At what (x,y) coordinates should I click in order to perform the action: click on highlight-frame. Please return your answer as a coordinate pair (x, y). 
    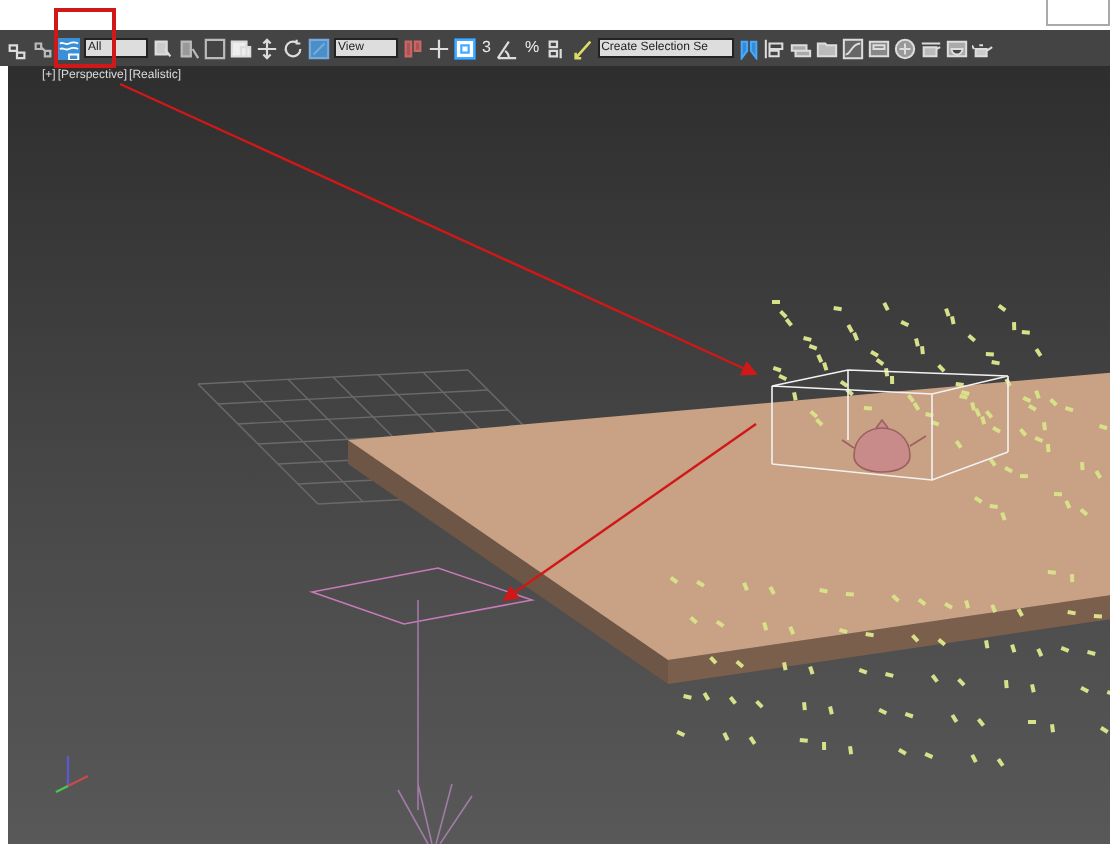
    Looking at the image, I should click on (85, 38).